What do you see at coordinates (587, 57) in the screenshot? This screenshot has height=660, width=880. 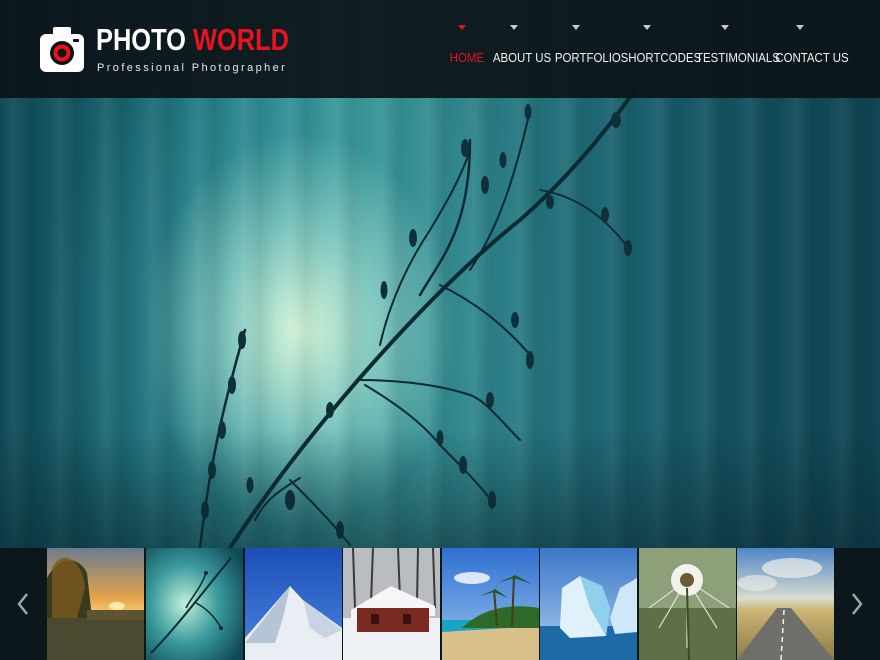 I see `nav-item-label: PORTFOLIO` at bounding box center [587, 57].